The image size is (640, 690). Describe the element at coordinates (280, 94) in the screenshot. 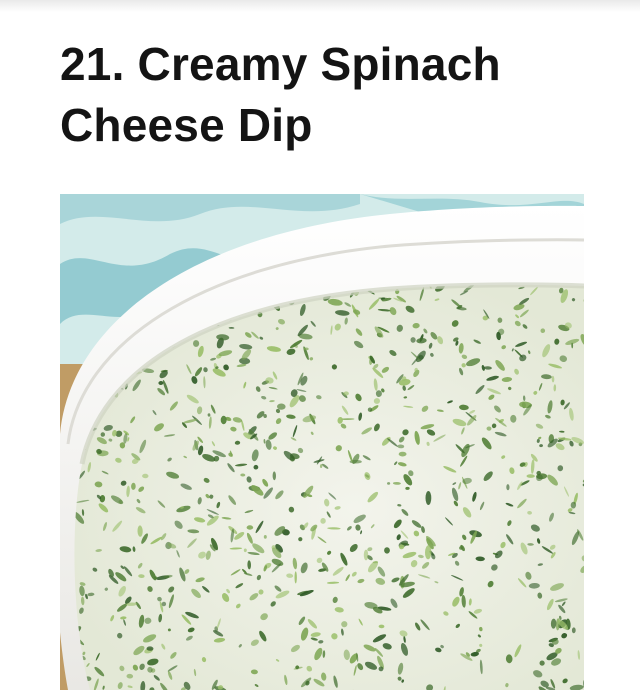

I see `recipe-heading: 21. Creamy Spinach Cheese Dip` at that location.